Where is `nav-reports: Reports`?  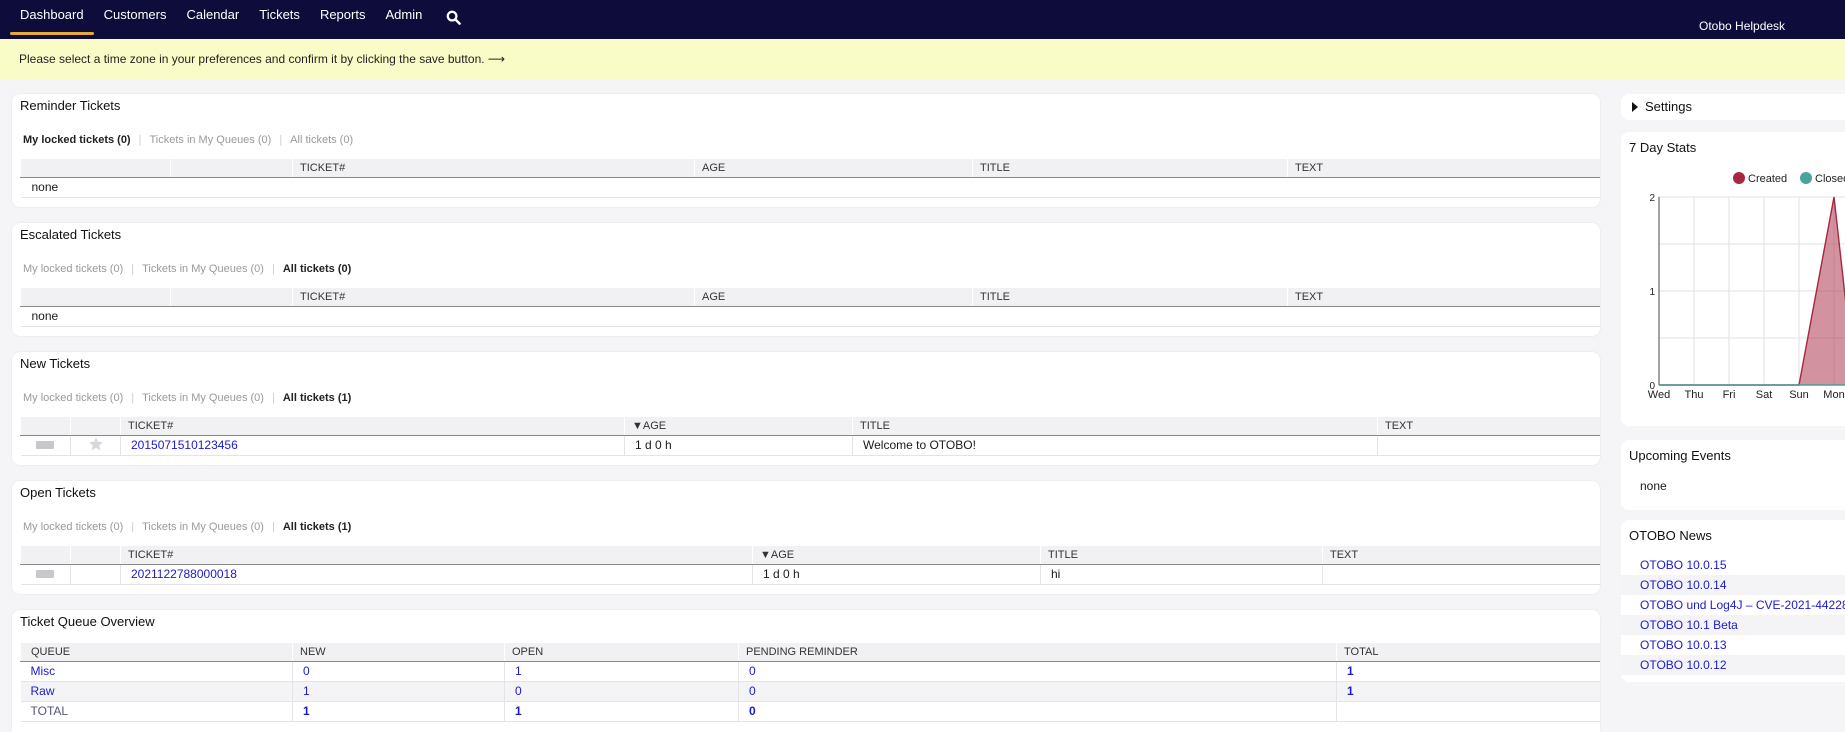
nav-reports: Reports is located at coordinates (343, 17).